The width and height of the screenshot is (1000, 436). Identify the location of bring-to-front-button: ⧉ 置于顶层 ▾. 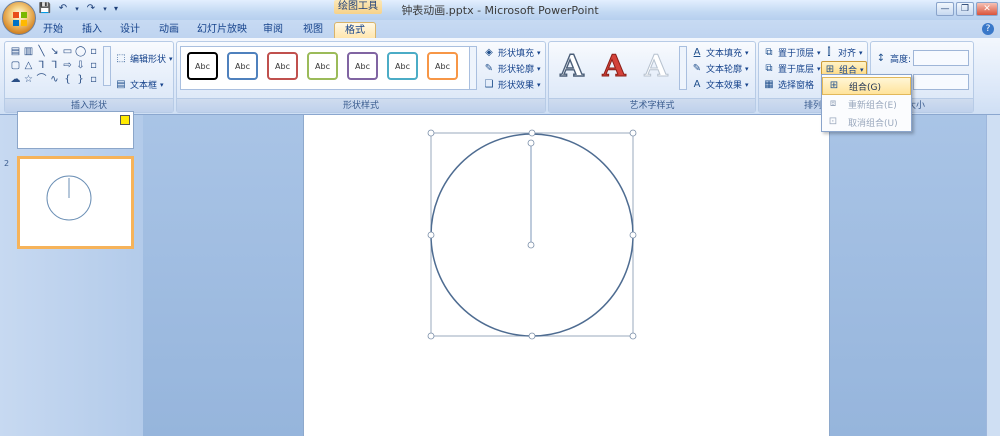
(792, 53).